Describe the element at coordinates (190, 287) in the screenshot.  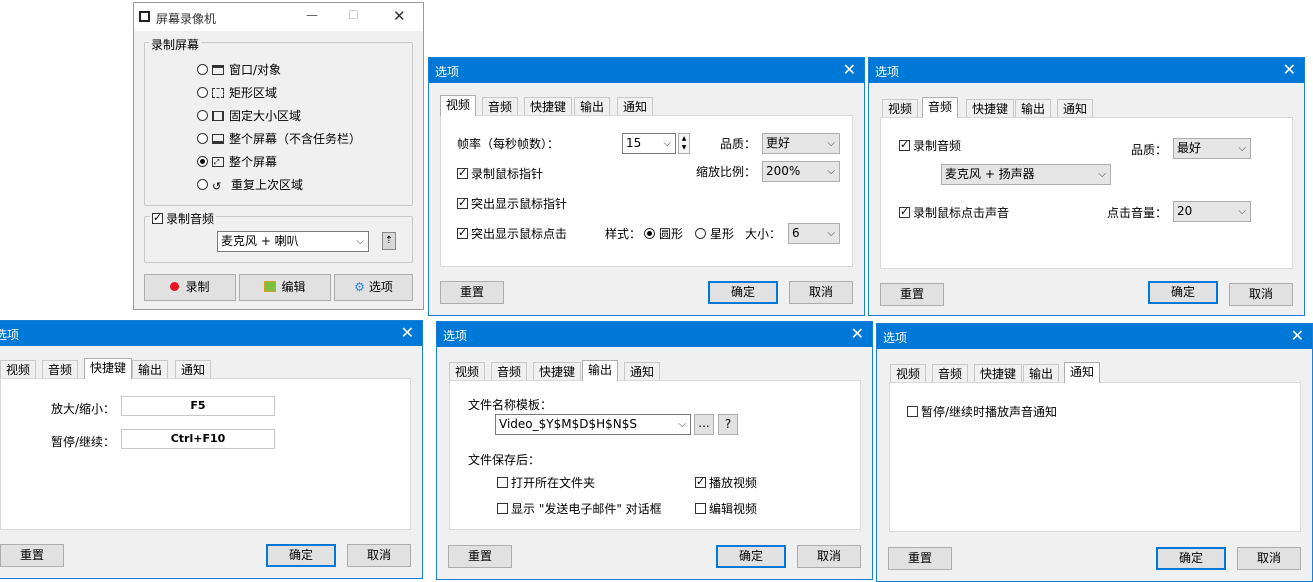
I see `record-button: 录制` at that location.